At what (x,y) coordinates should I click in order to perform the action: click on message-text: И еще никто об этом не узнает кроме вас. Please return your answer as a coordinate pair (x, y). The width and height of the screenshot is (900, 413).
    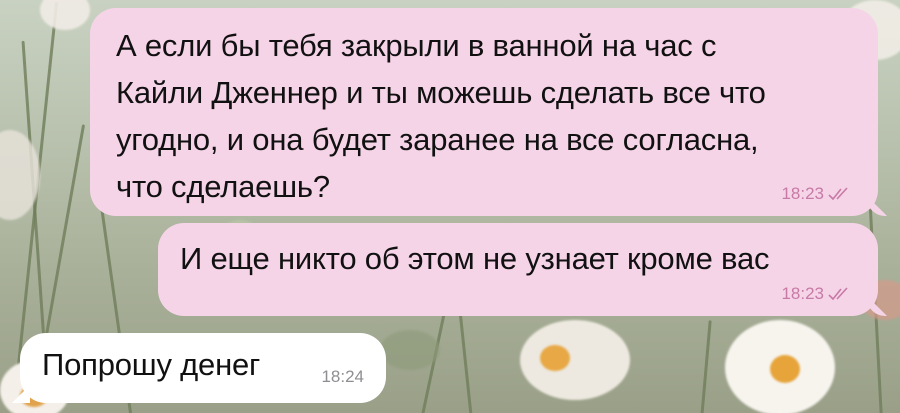
    Looking at the image, I should click on (475, 258).